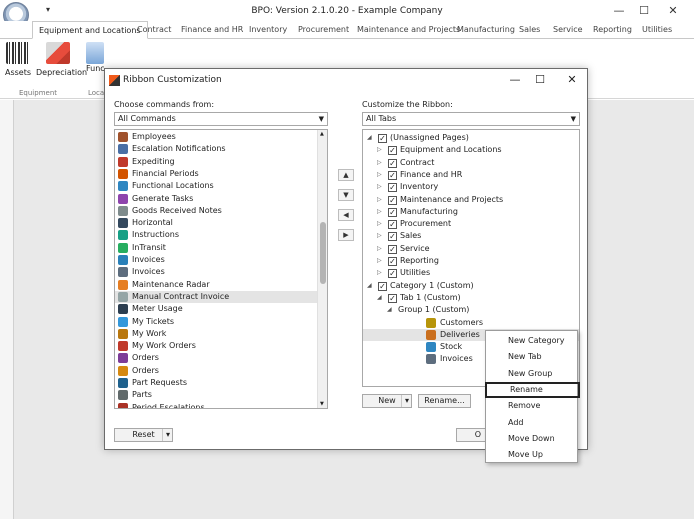  I want to click on tree-node-label: Inventory, so click(419, 187).